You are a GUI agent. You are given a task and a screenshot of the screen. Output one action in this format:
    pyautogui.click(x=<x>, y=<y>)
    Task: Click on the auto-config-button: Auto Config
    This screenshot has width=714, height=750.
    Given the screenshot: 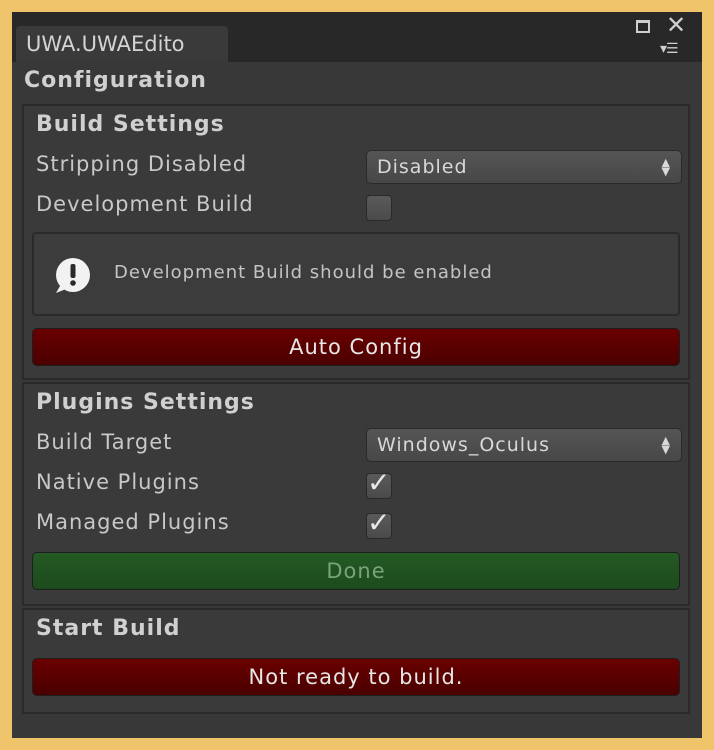 What is the action you would take?
    pyautogui.click(x=356, y=347)
    